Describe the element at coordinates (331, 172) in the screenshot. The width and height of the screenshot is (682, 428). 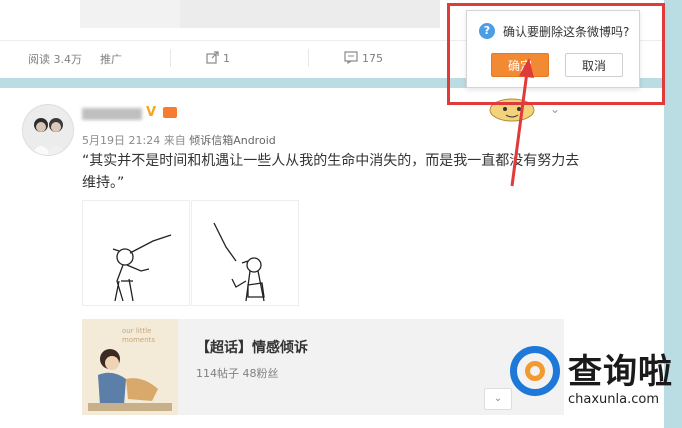
I see `post-content: “其实并不是时间和机遇让一些人从我的生命中消失的，而是我一直都没有努力去维持。”` at that location.